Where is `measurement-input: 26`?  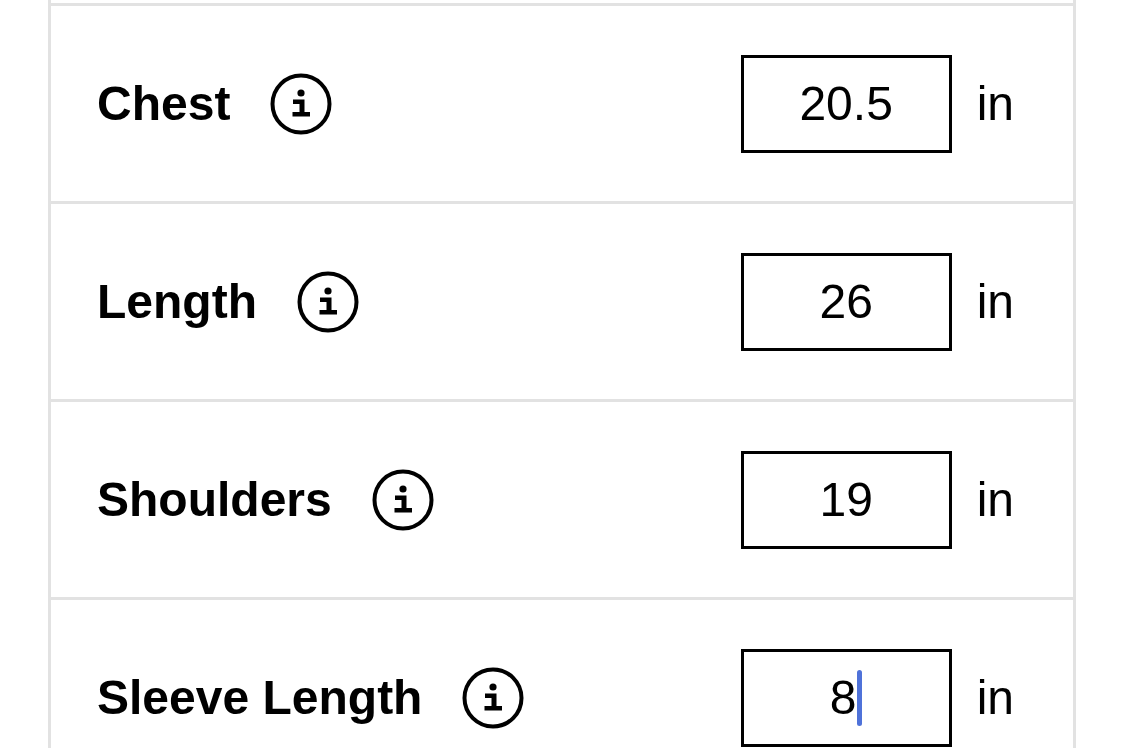
measurement-input: 26 is located at coordinates (846, 301).